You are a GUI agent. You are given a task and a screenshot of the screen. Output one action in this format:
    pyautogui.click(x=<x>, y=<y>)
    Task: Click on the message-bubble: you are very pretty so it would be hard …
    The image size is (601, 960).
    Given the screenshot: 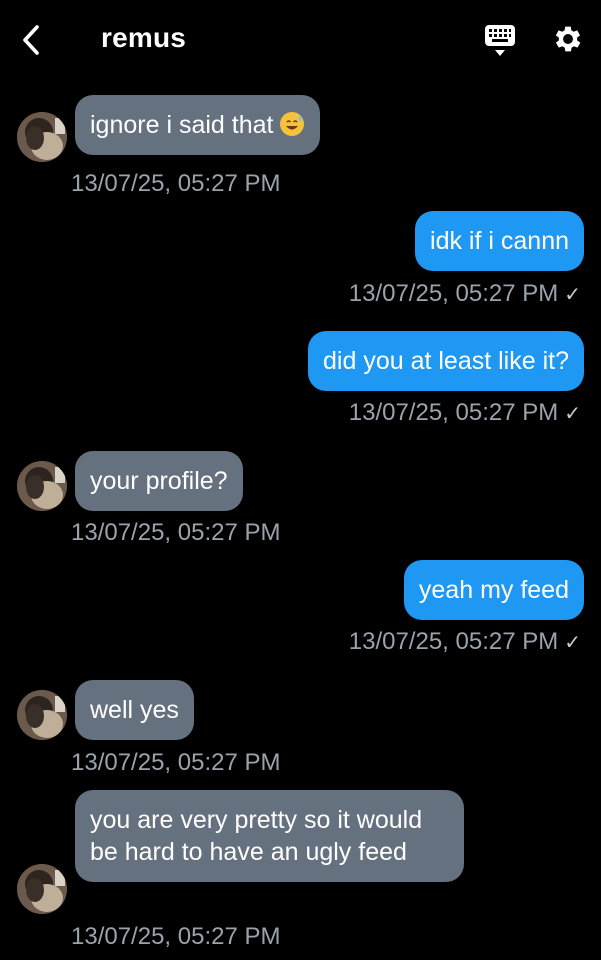 What is the action you would take?
    pyautogui.click(x=269, y=836)
    